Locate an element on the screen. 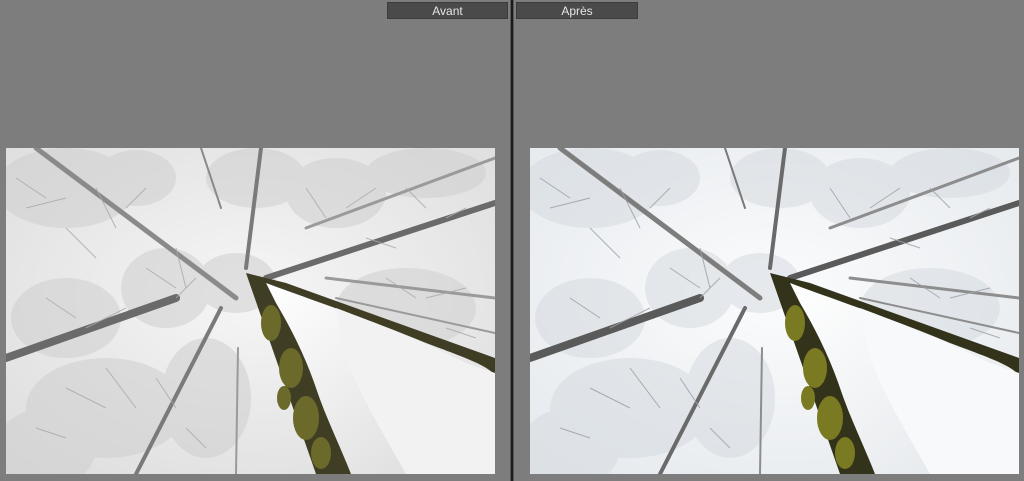 The height and width of the screenshot is (481, 1024). before-label-tab: Avant is located at coordinates (447, 10).